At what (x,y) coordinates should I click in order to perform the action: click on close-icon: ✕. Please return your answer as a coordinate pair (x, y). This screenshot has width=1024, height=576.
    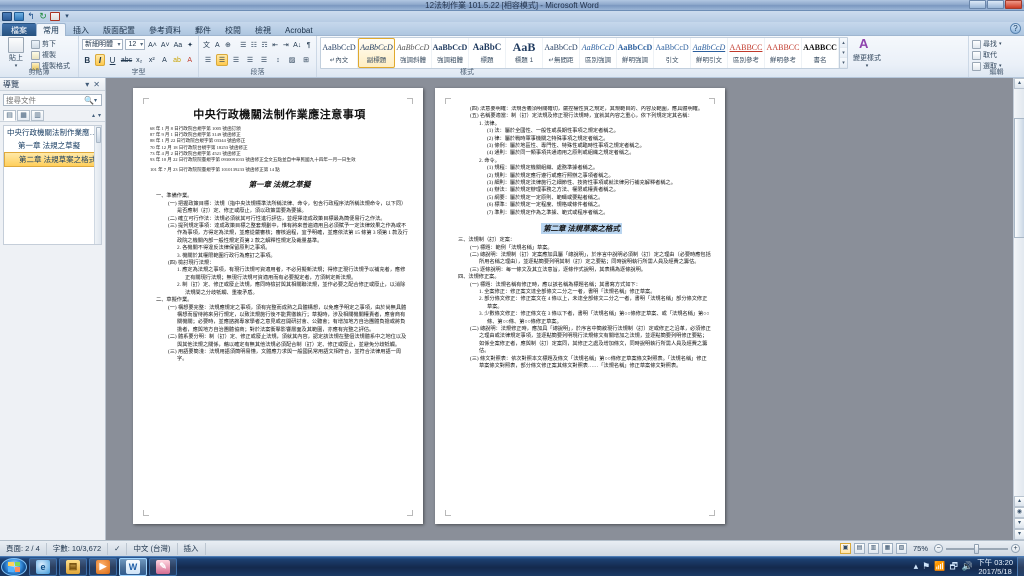
    Looking at the image, I should click on (96, 84).